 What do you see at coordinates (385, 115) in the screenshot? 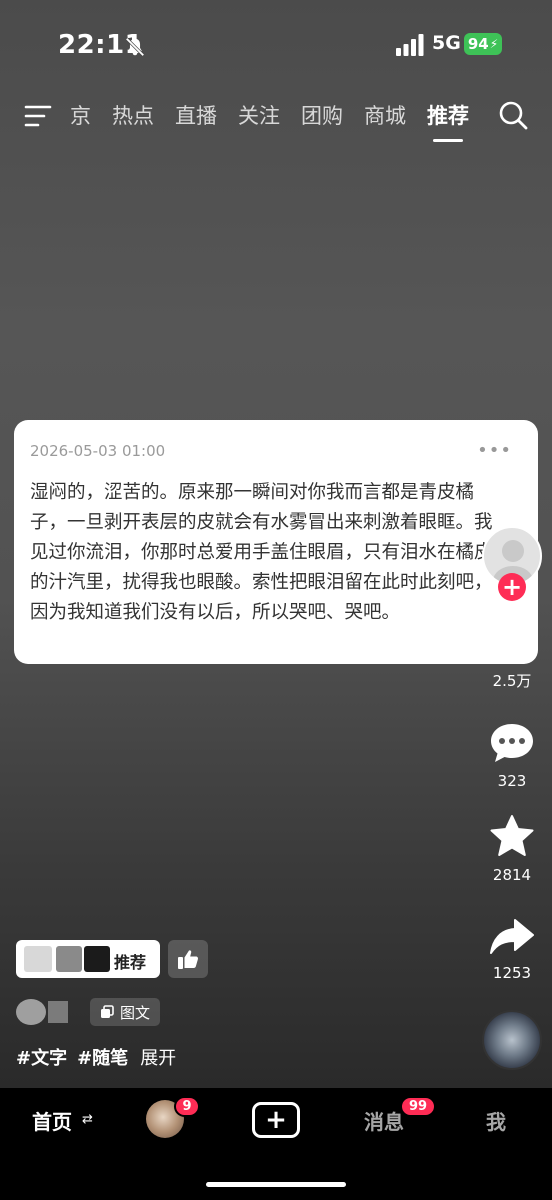
I see `tab-mall: 商城` at bounding box center [385, 115].